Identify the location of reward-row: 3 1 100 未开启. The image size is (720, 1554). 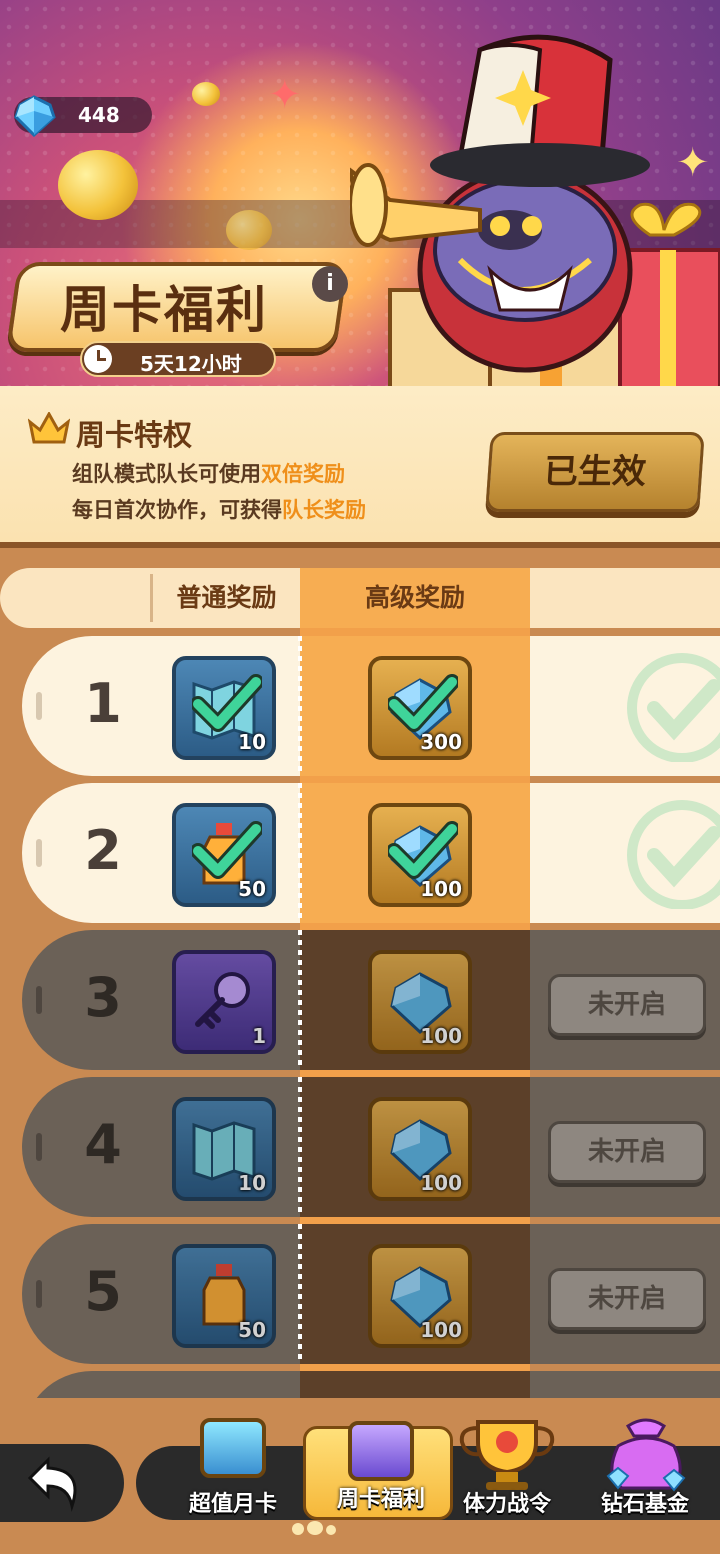
(371, 1000).